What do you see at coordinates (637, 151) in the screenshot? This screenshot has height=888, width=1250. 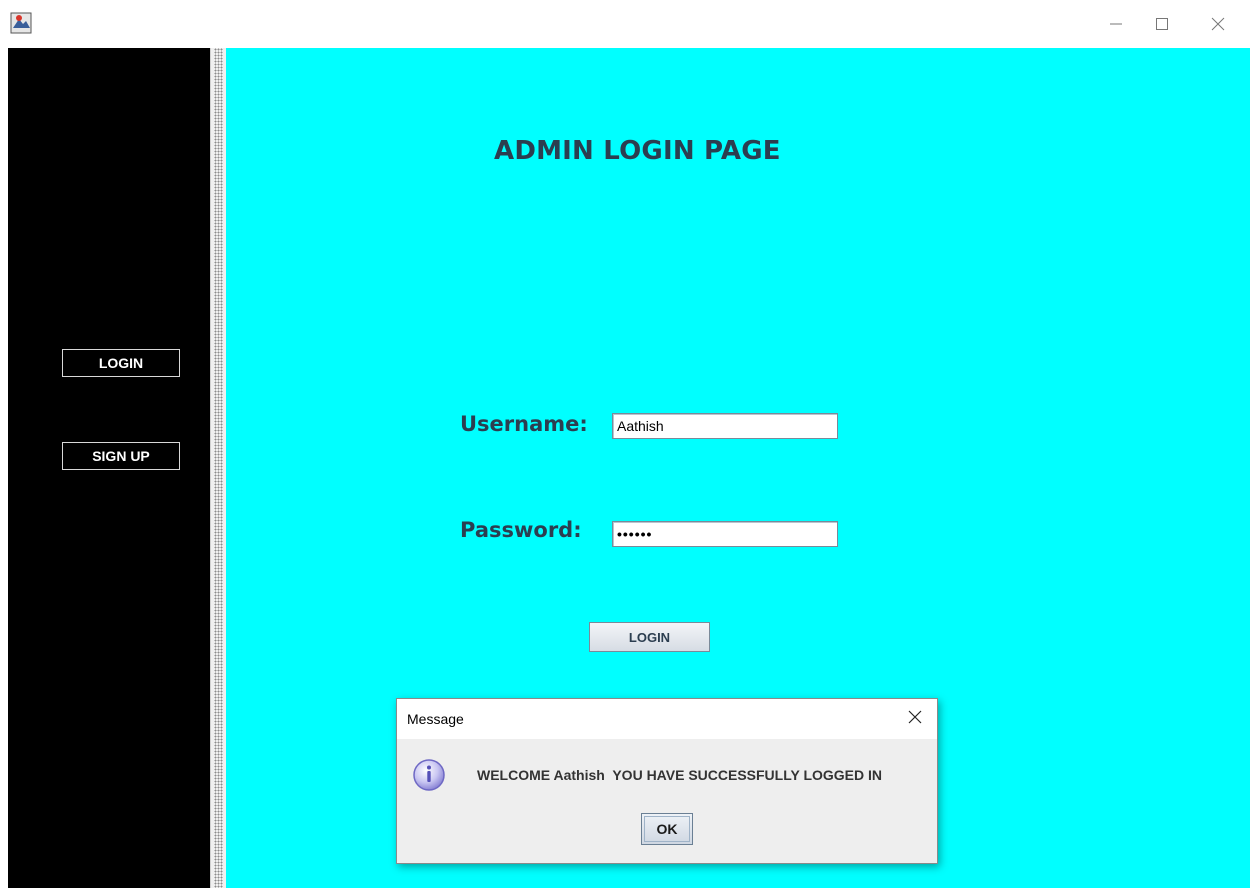 I see `page-title: ADMIN LOGIN PAGE` at bounding box center [637, 151].